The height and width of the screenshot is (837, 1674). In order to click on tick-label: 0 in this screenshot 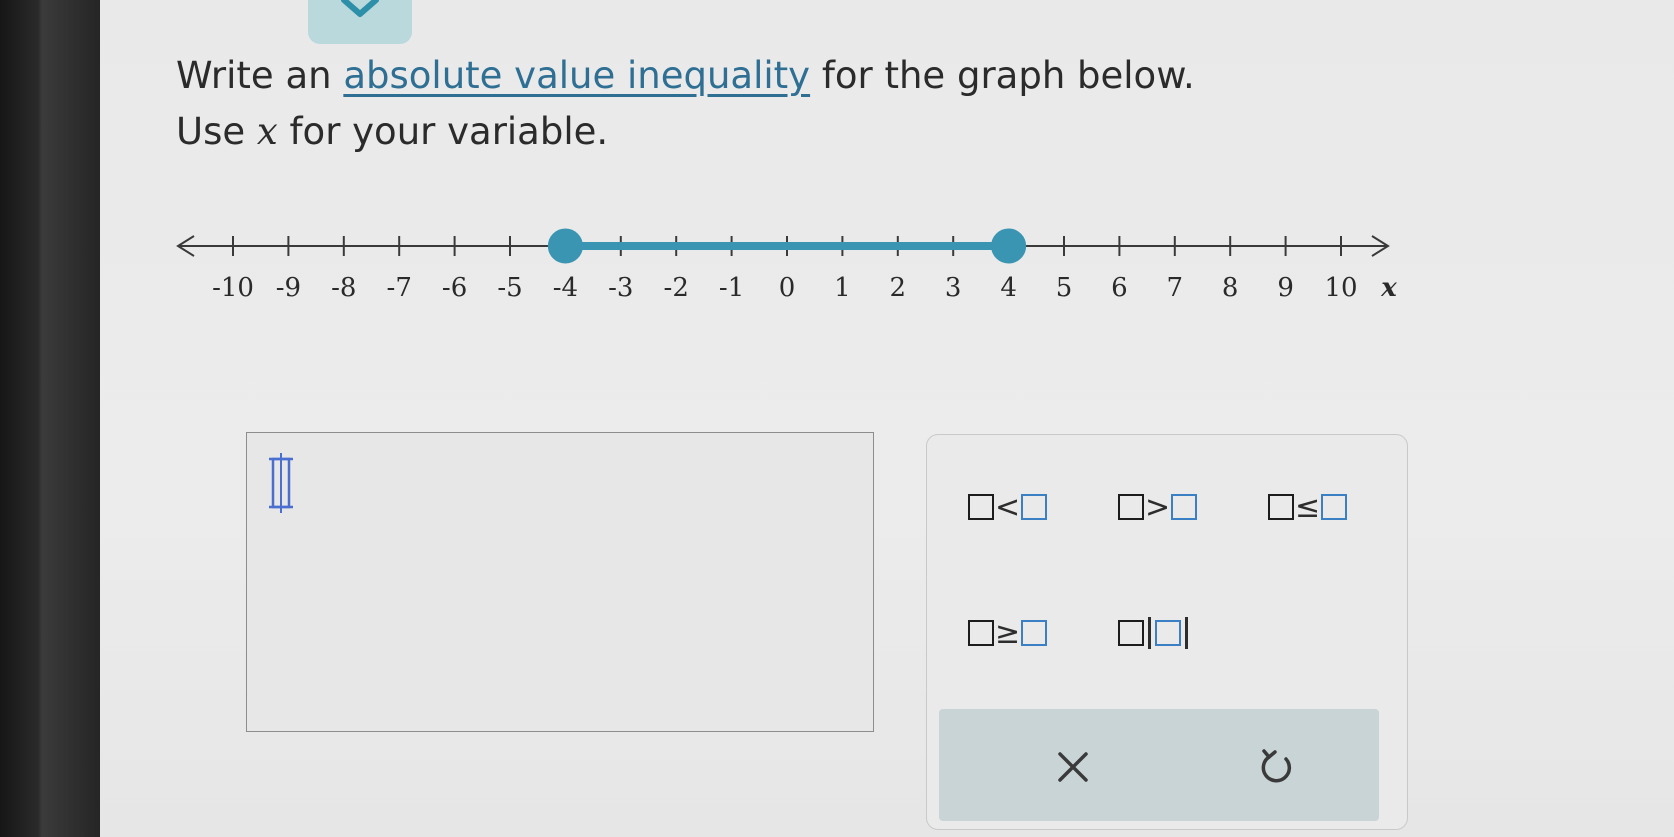, I will do `click(787, 287)`.